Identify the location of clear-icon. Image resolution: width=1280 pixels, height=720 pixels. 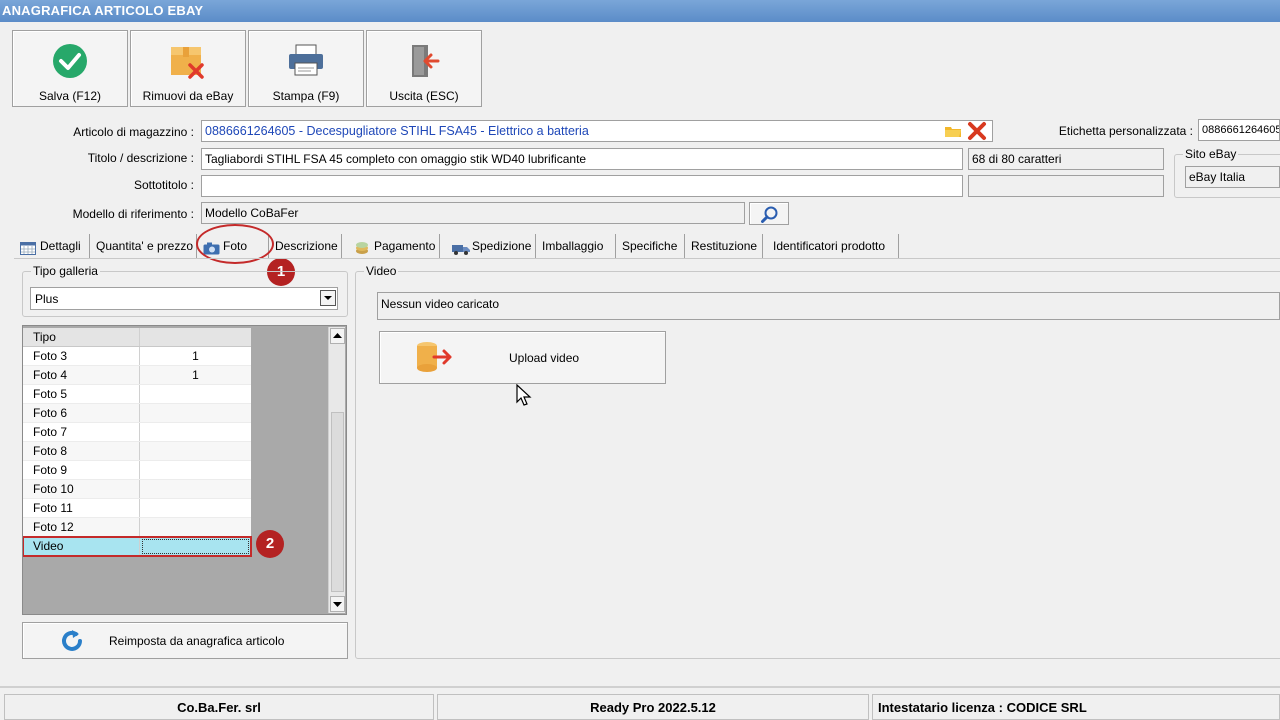
(977, 132).